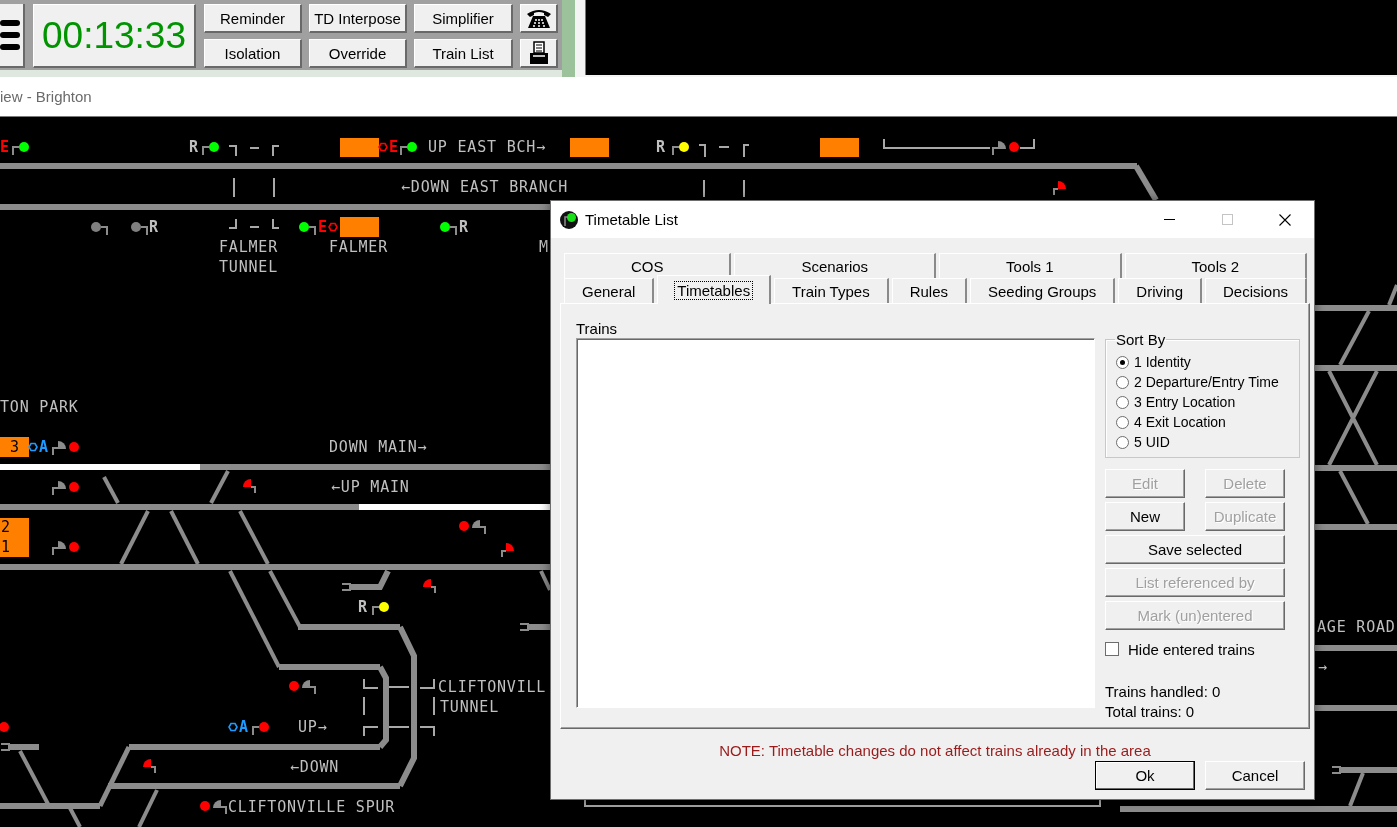 This screenshot has width=1397, height=827. What do you see at coordinates (1143, 442) in the screenshot?
I see `sort-option: 5 UID` at bounding box center [1143, 442].